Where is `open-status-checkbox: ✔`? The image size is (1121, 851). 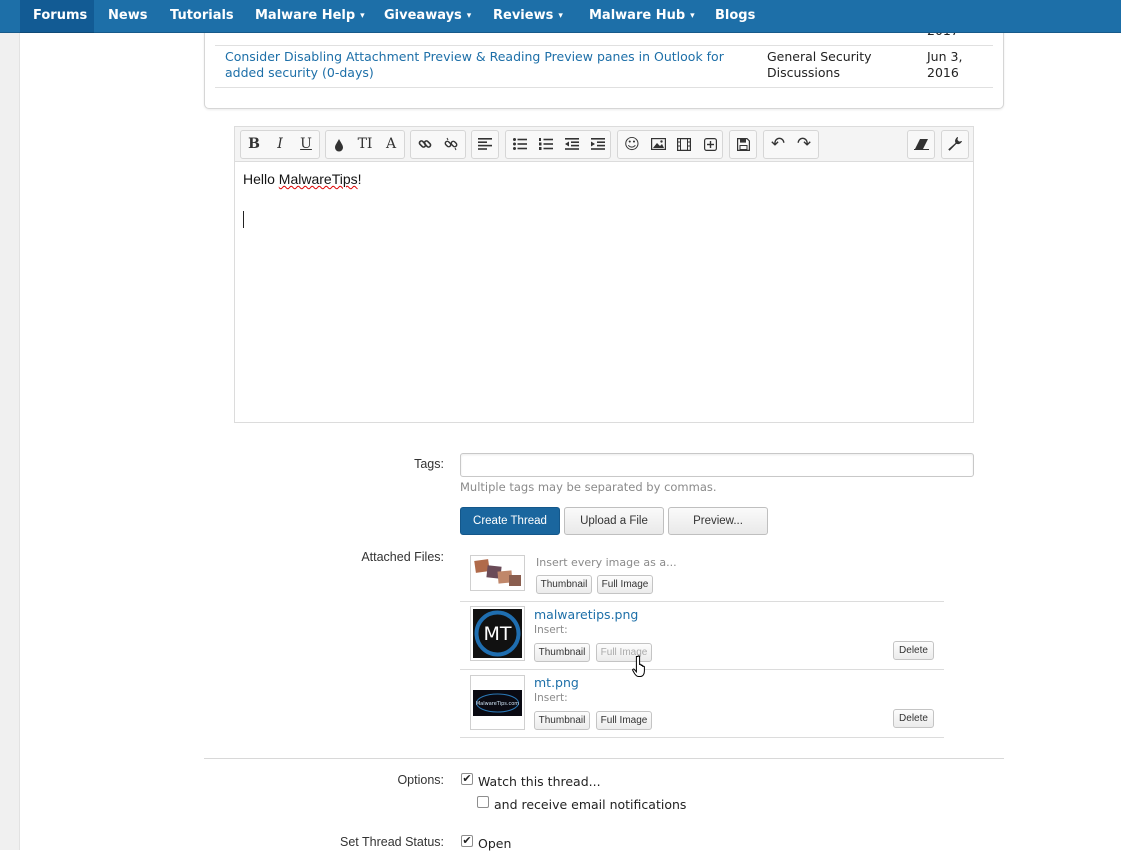 open-status-checkbox: ✔ is located at coordinates (467, 841).